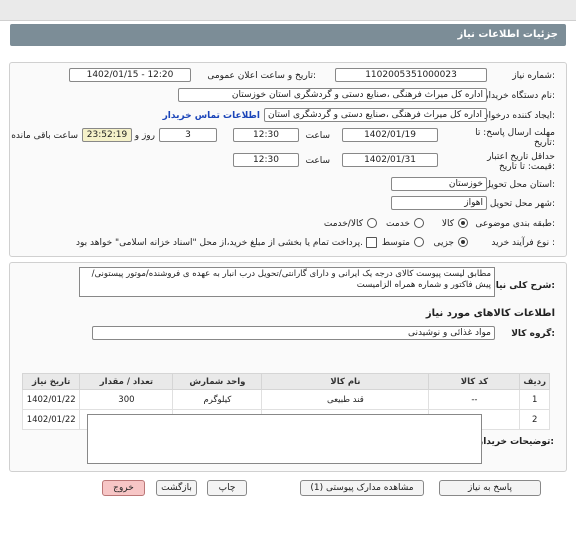 This screenshot has height=557, width=576. What do you see at coordinates (522, 286) in the screenshot?
I see `description-label: شرح کلی نیاز:` at bounding box center [522, 286].